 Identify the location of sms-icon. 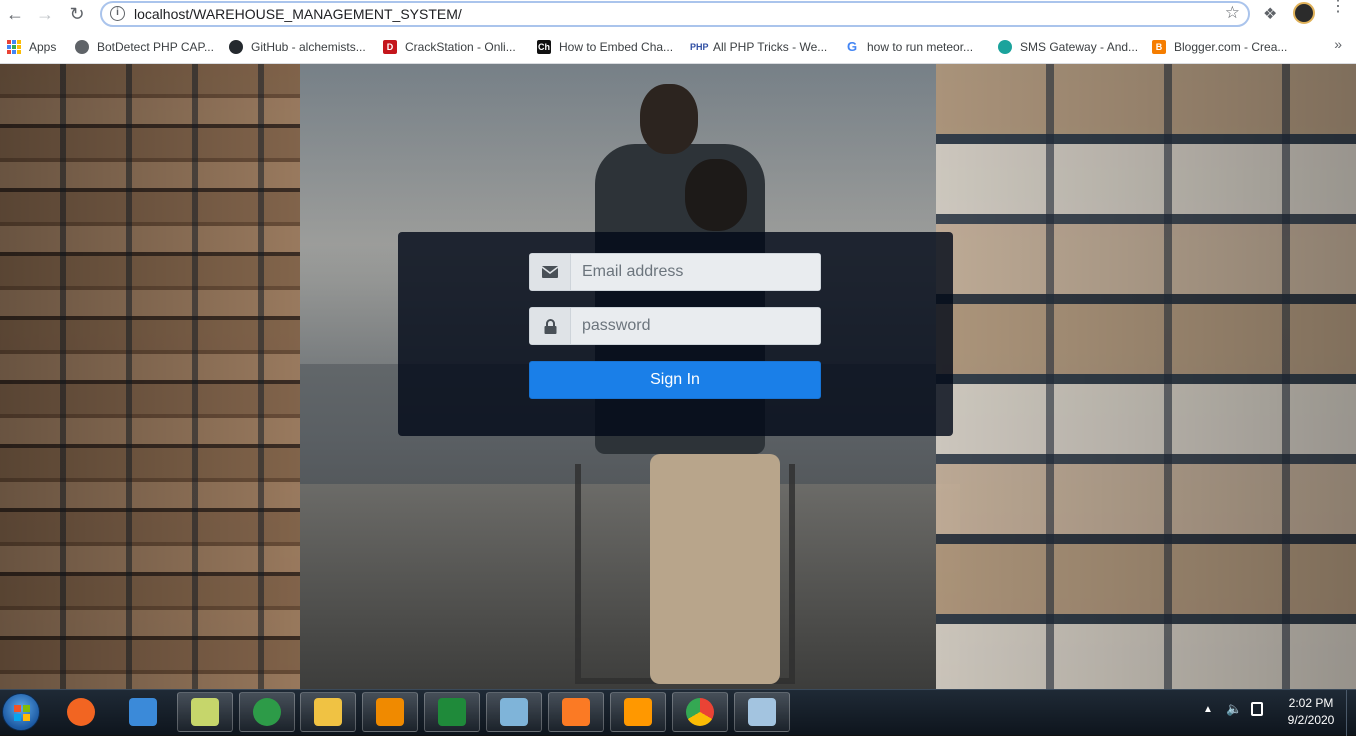
(1005, 47).